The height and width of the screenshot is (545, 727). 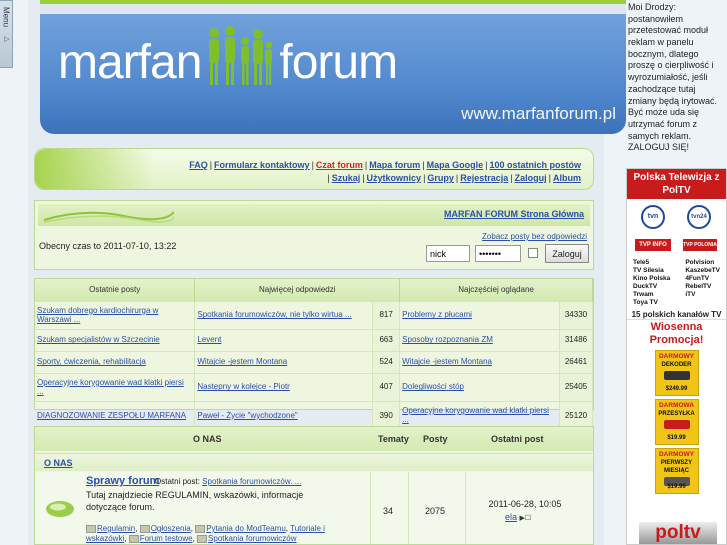 What do you see at coordinates (435, 511) in the screenshot?
I see `post-count: 2075` at bounding box center [435, 511].